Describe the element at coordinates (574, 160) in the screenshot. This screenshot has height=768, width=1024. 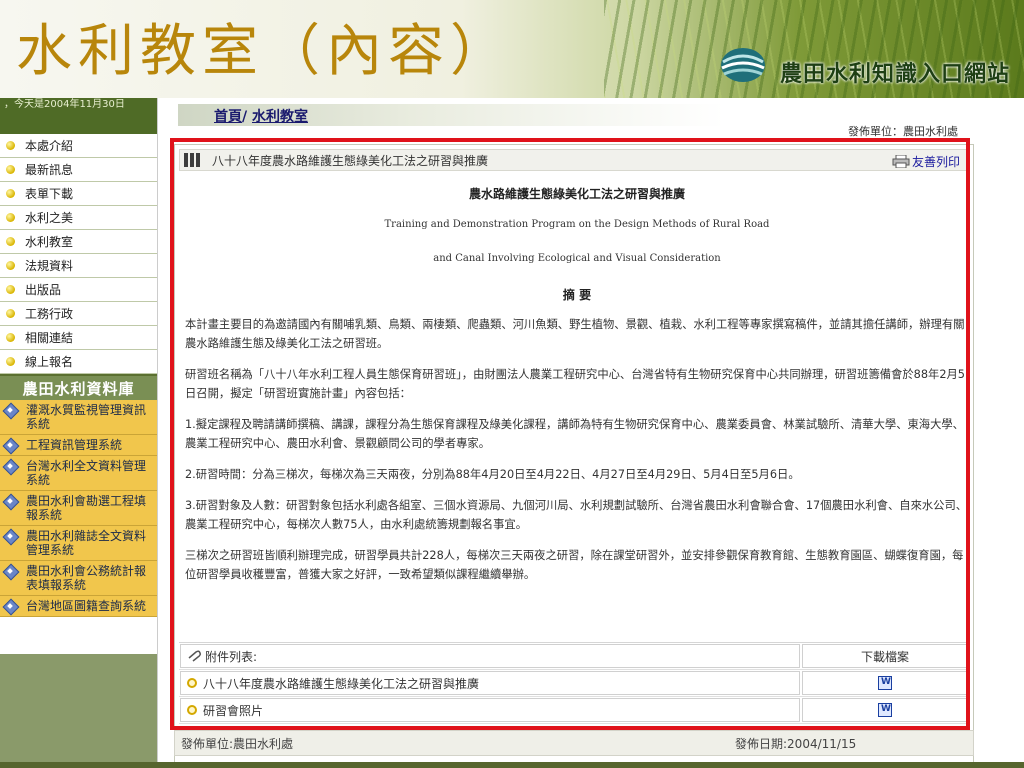
I see `article-header-bar: 八十八年度農水路維護生態綠美化工法之研習與推廣 友善列印` at that location.